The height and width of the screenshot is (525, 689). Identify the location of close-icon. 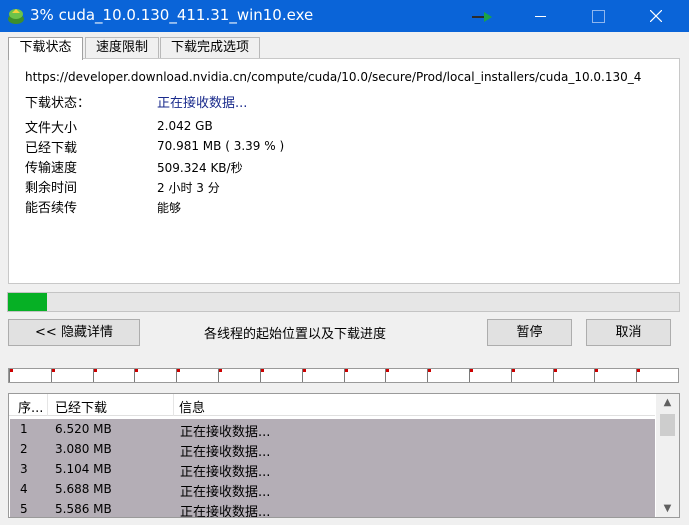
(656, 16).